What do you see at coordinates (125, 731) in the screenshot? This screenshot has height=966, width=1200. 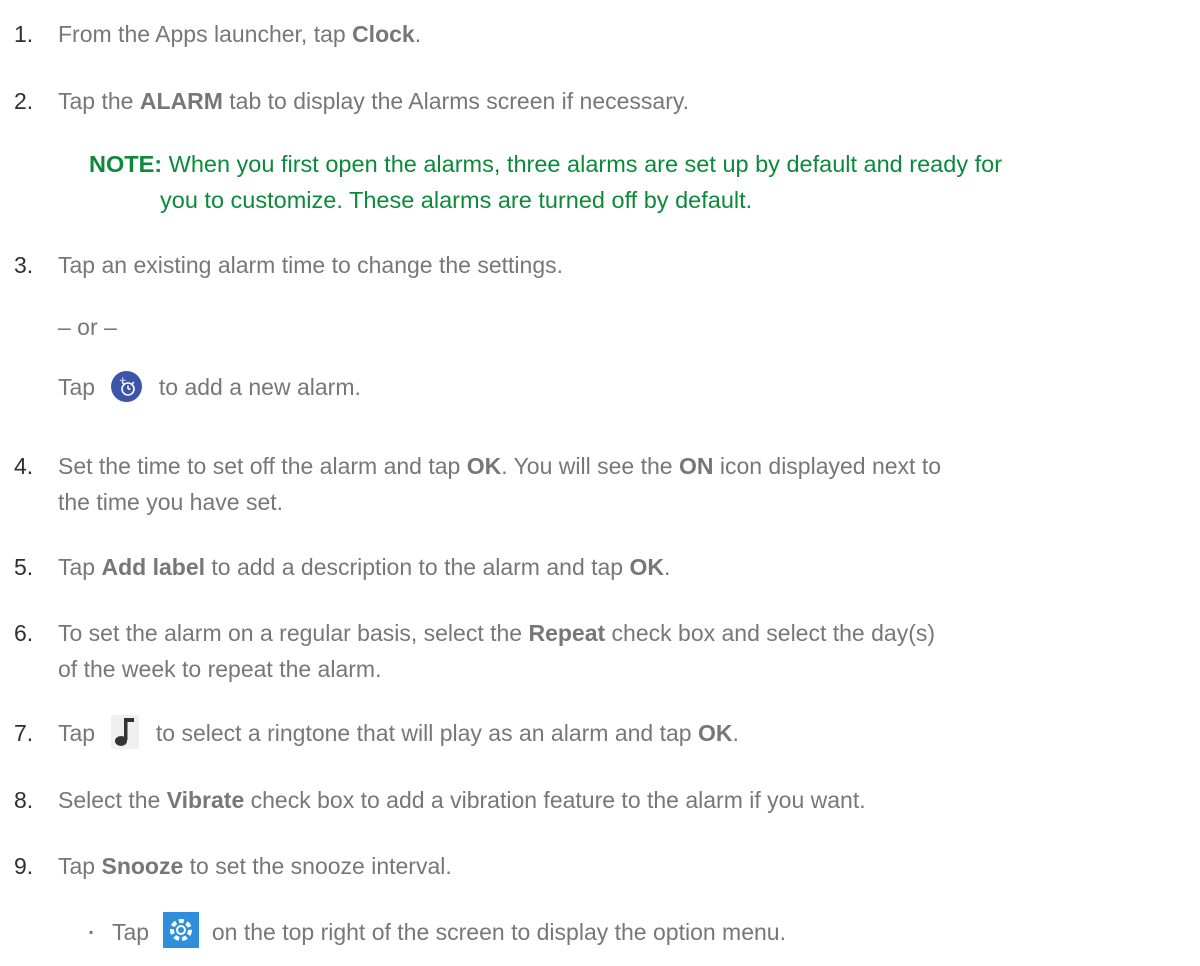 I see `ringtone-note-icon` at bounding box center [125, 731].